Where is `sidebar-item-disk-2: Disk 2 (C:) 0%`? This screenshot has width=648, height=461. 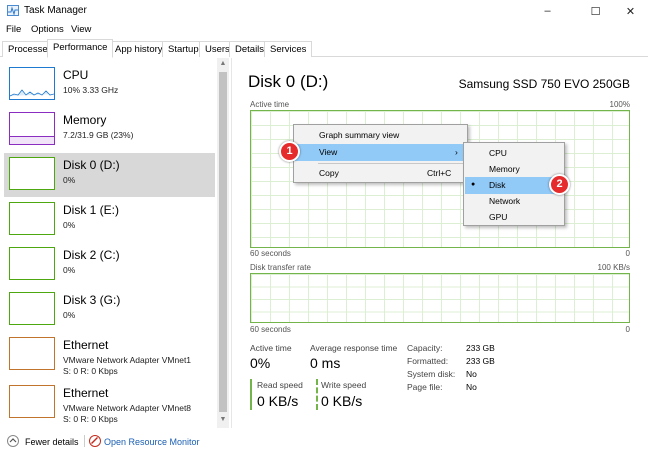
sidebar-item-disk-2: Disk 2 (C:) 0% is located at coordinates (109, 265).